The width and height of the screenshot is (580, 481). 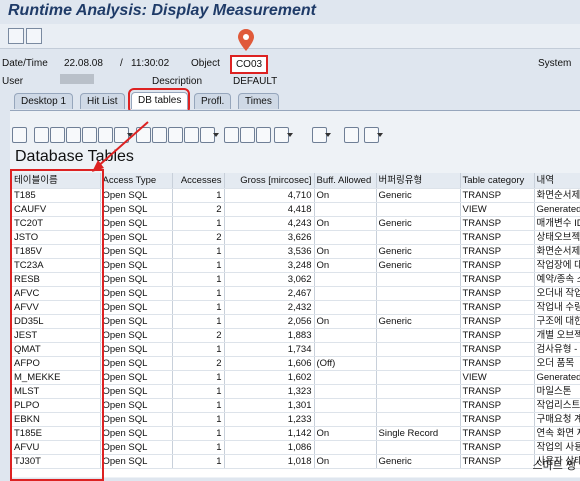 I want to click on cell-description: 상태오브젝트, so click(x=557, y=237).